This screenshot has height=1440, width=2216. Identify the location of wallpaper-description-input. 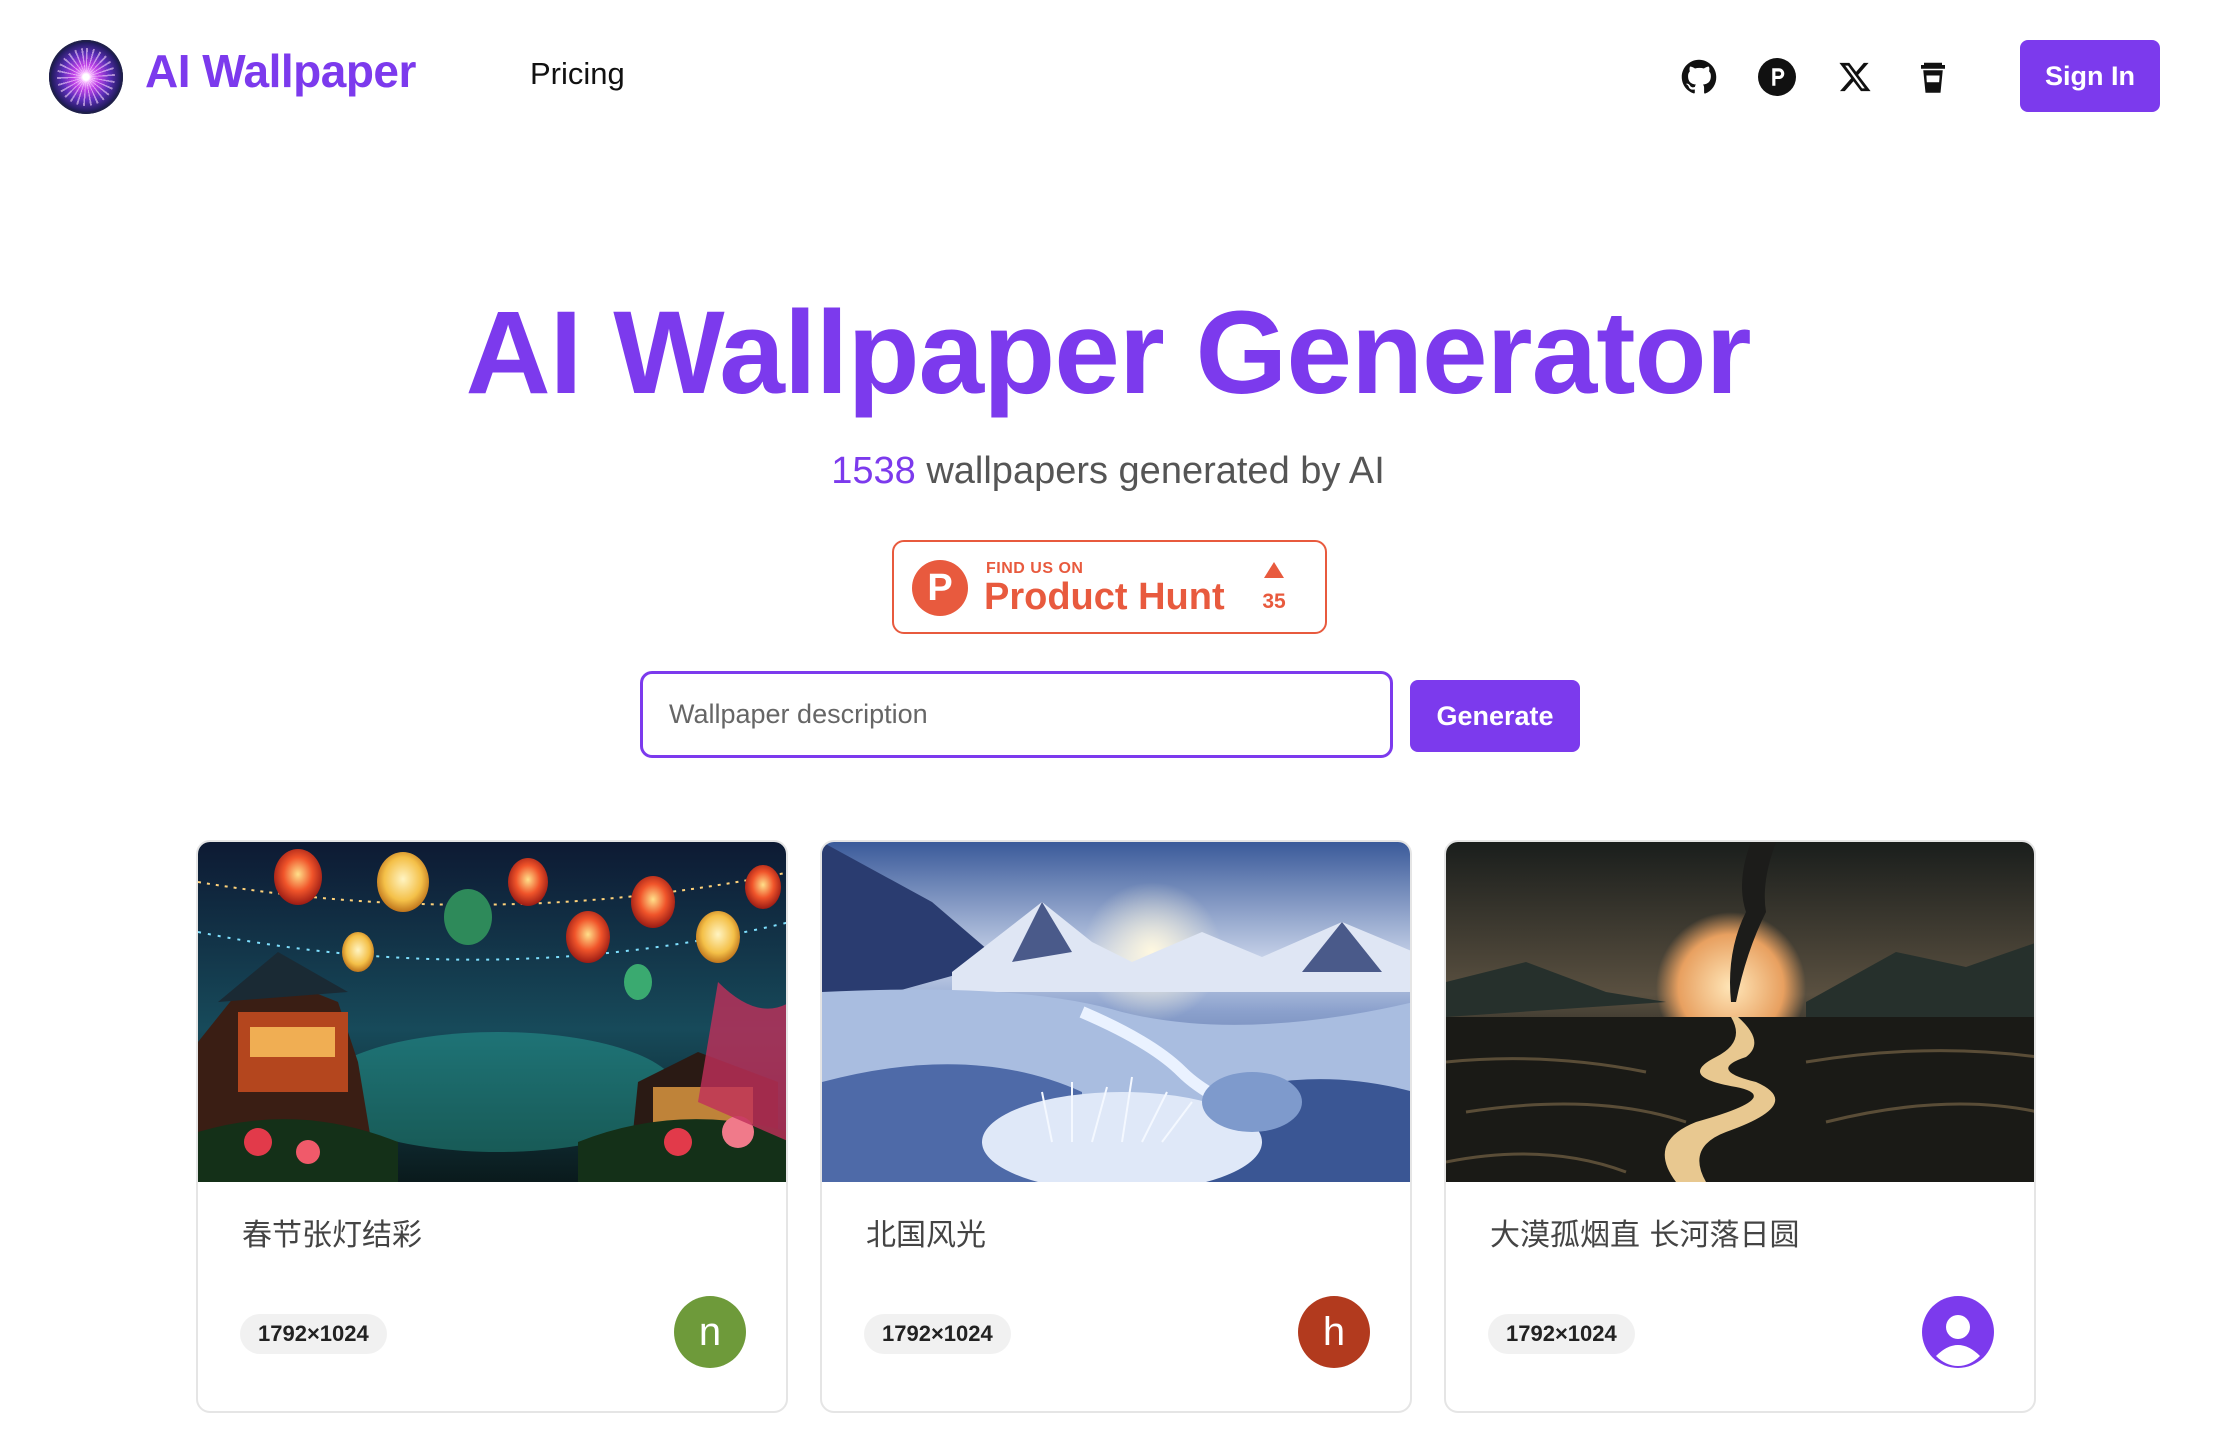
(1016, 714).